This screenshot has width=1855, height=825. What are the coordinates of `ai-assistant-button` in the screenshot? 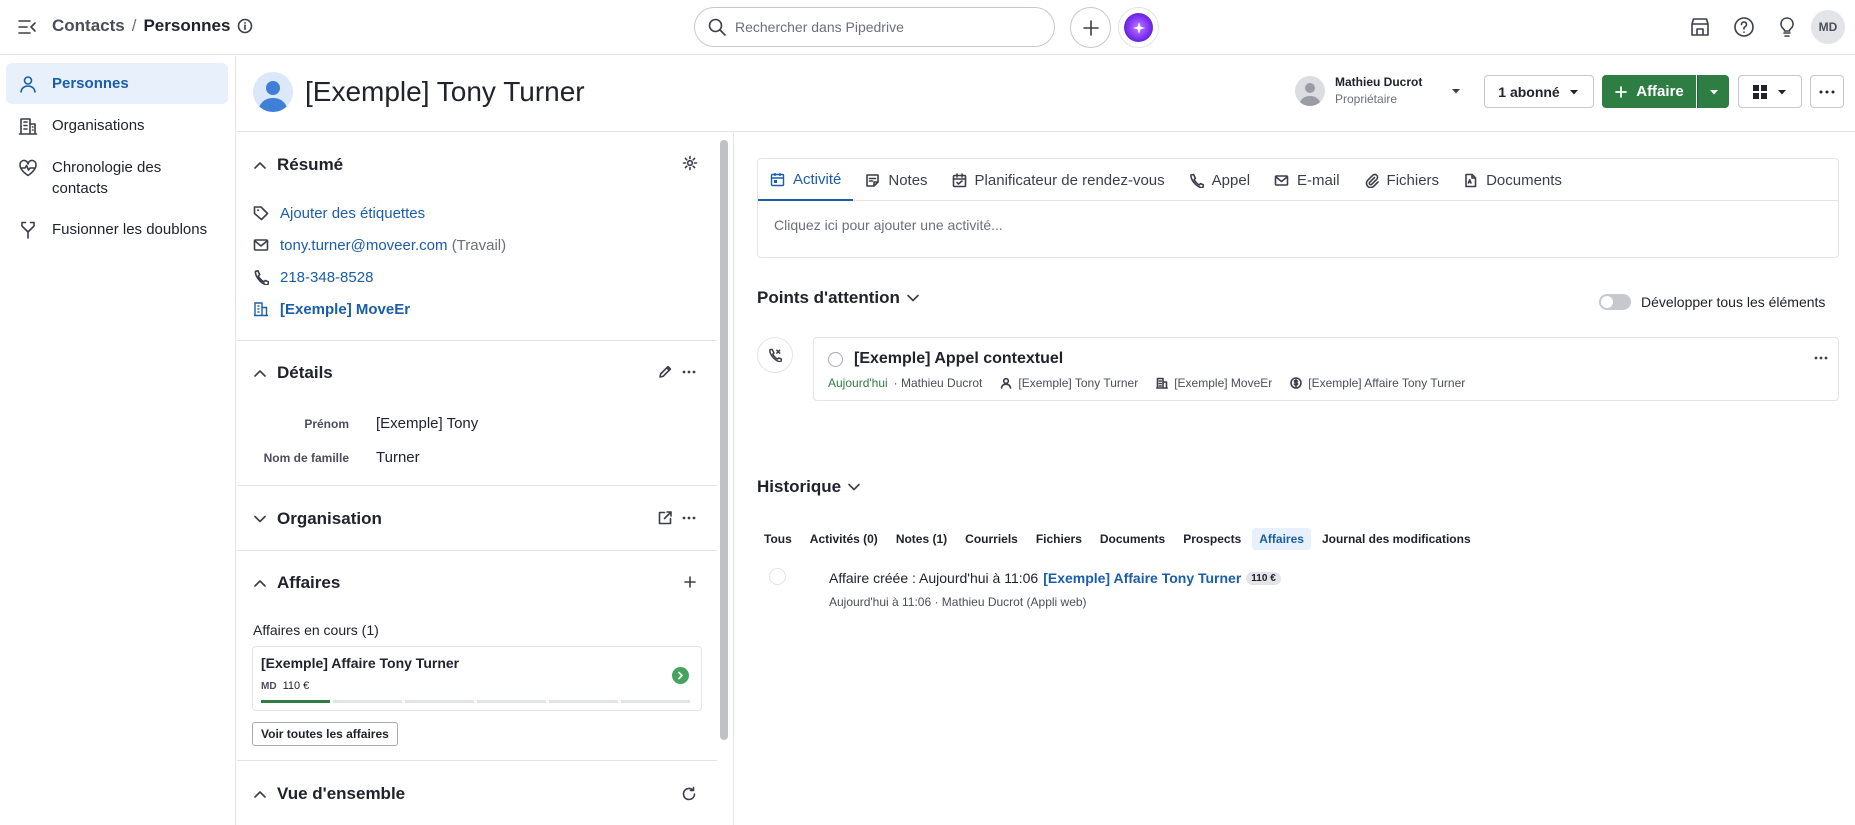 It's located at (1138, 27).